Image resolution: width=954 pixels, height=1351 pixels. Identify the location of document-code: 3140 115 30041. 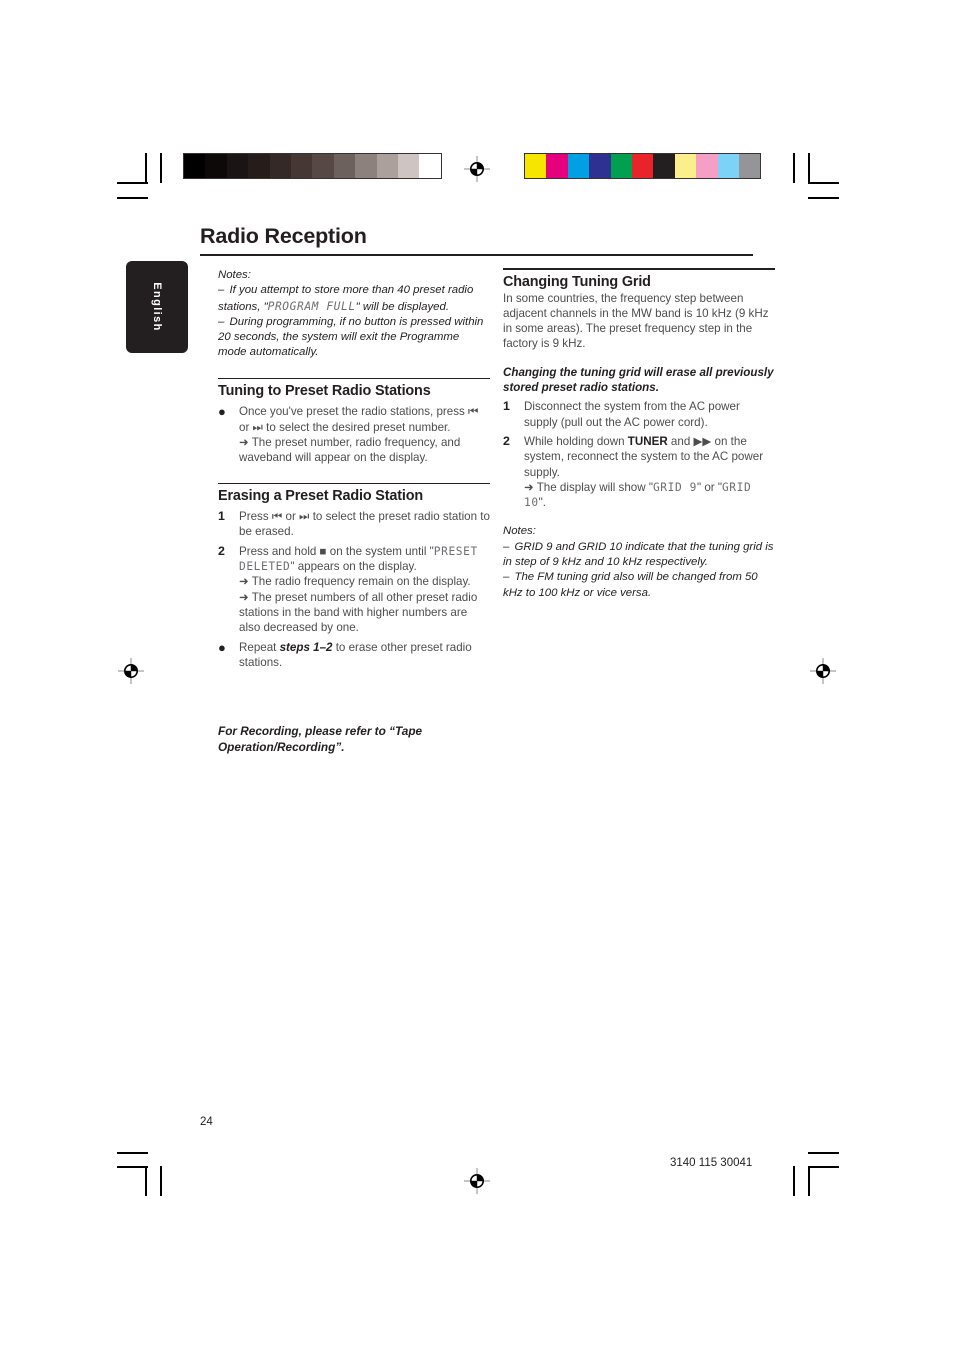
(711, 1163).